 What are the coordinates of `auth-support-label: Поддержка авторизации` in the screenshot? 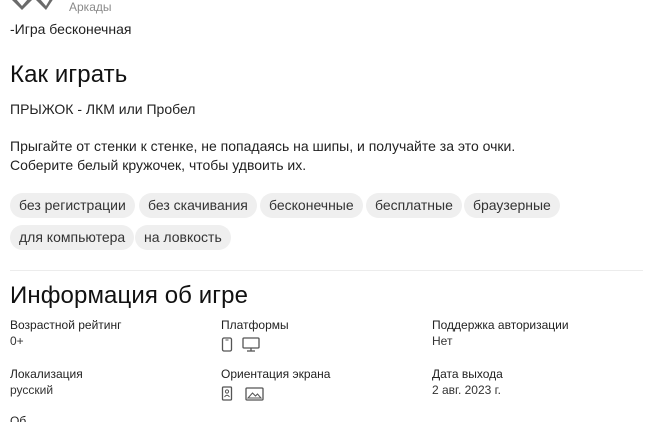 It's located at (500, 325).